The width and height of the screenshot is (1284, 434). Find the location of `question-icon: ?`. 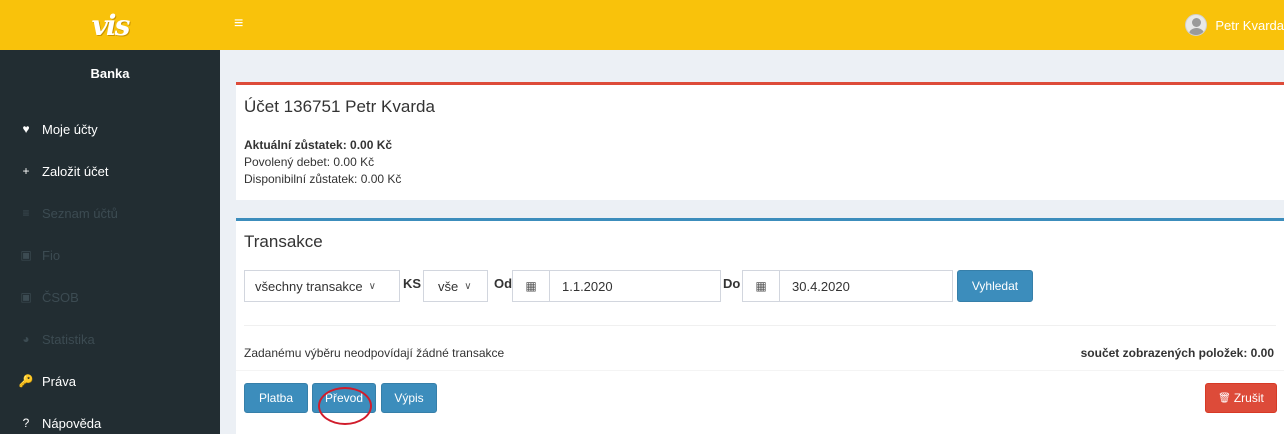

question-icon: ? is located at coordinates (26, 423).